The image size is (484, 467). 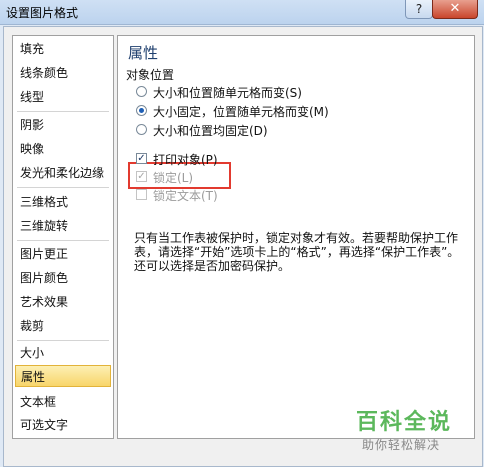 What do you see at coordinates (63, 149) in the screenshot?
I see `nav-item-reflection: 映像` at bounding box center [63, 149].